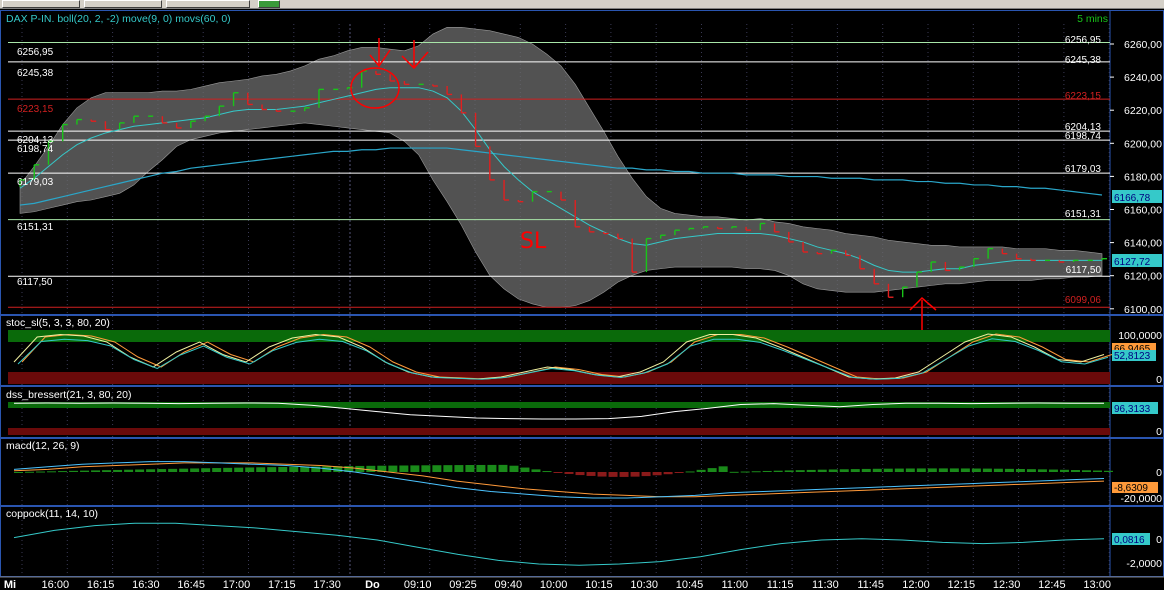 The width and height of the screenshot is (1164, 590). I want to click on time-axis-label: Mi, so click(10, 584).